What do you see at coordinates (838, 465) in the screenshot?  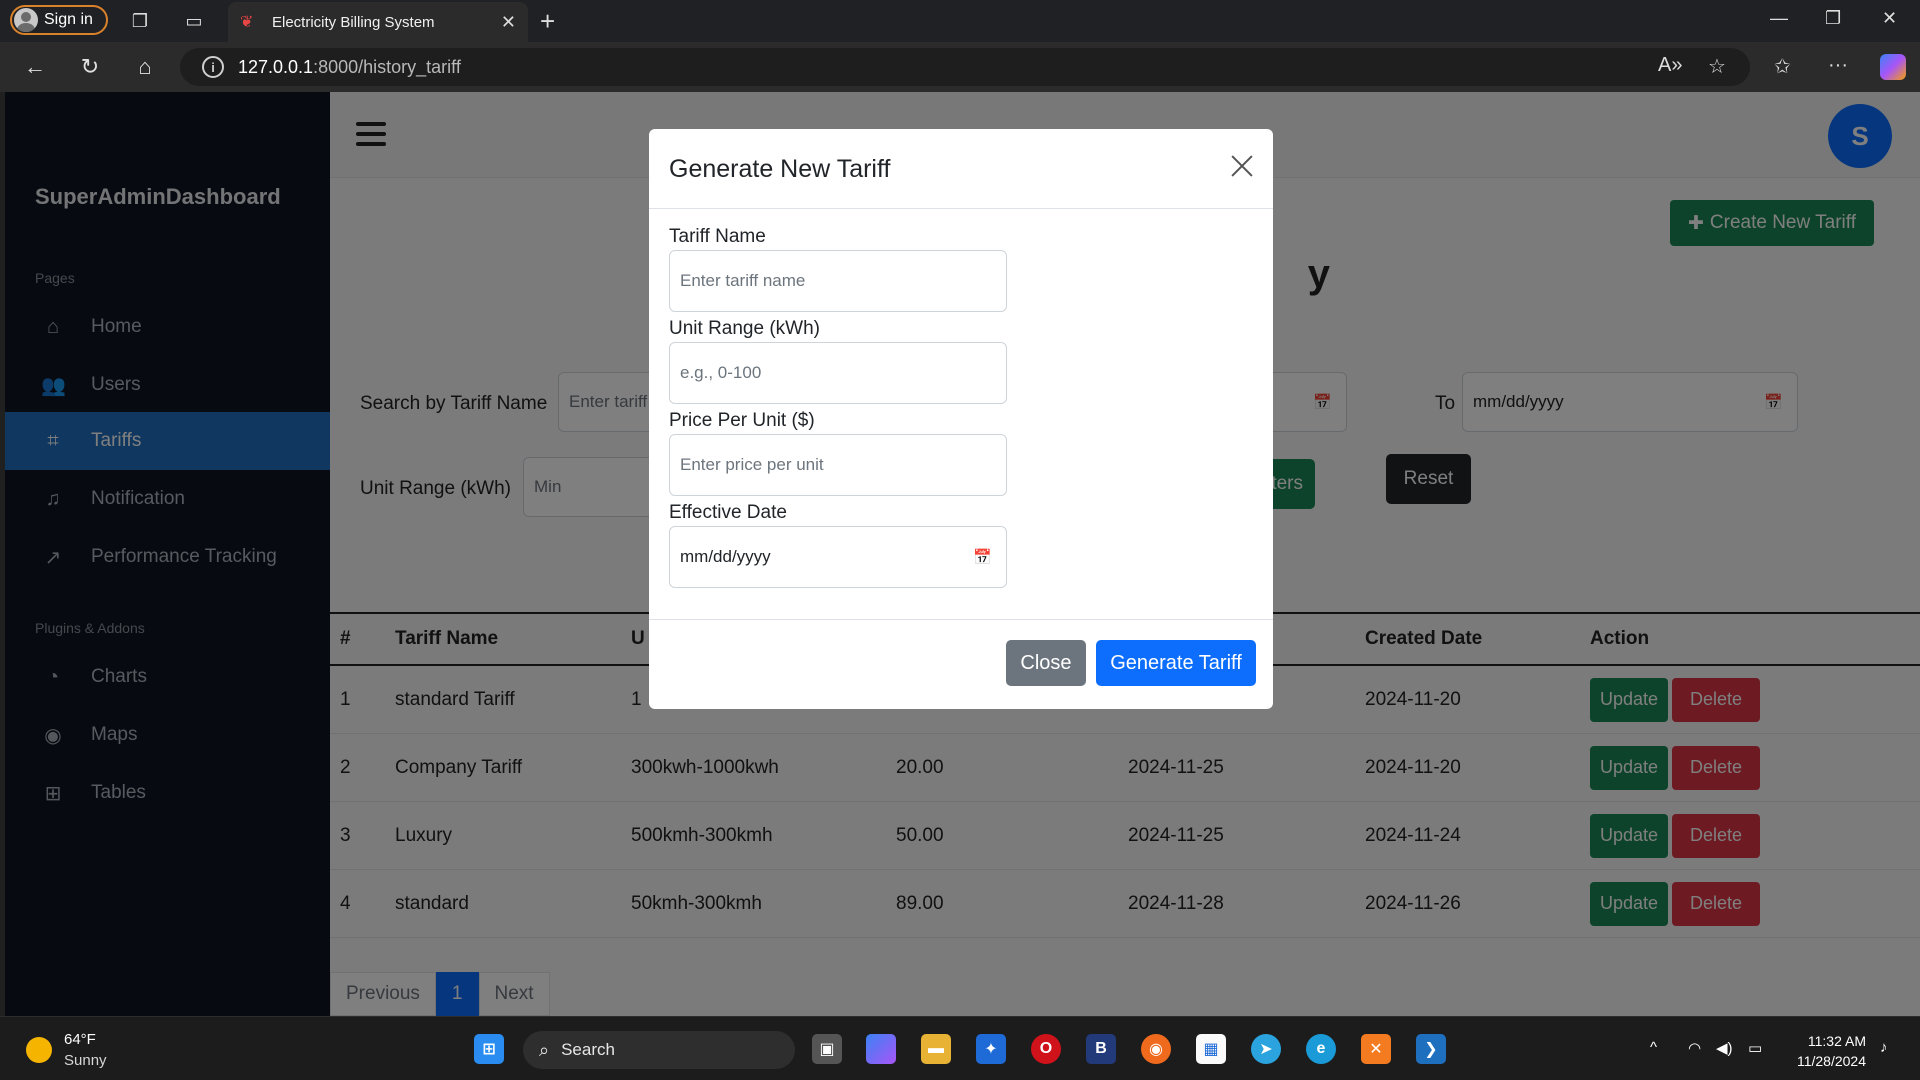 I see `price-per-unit-input: Enter price per unit` at bounding box center [838, 465].